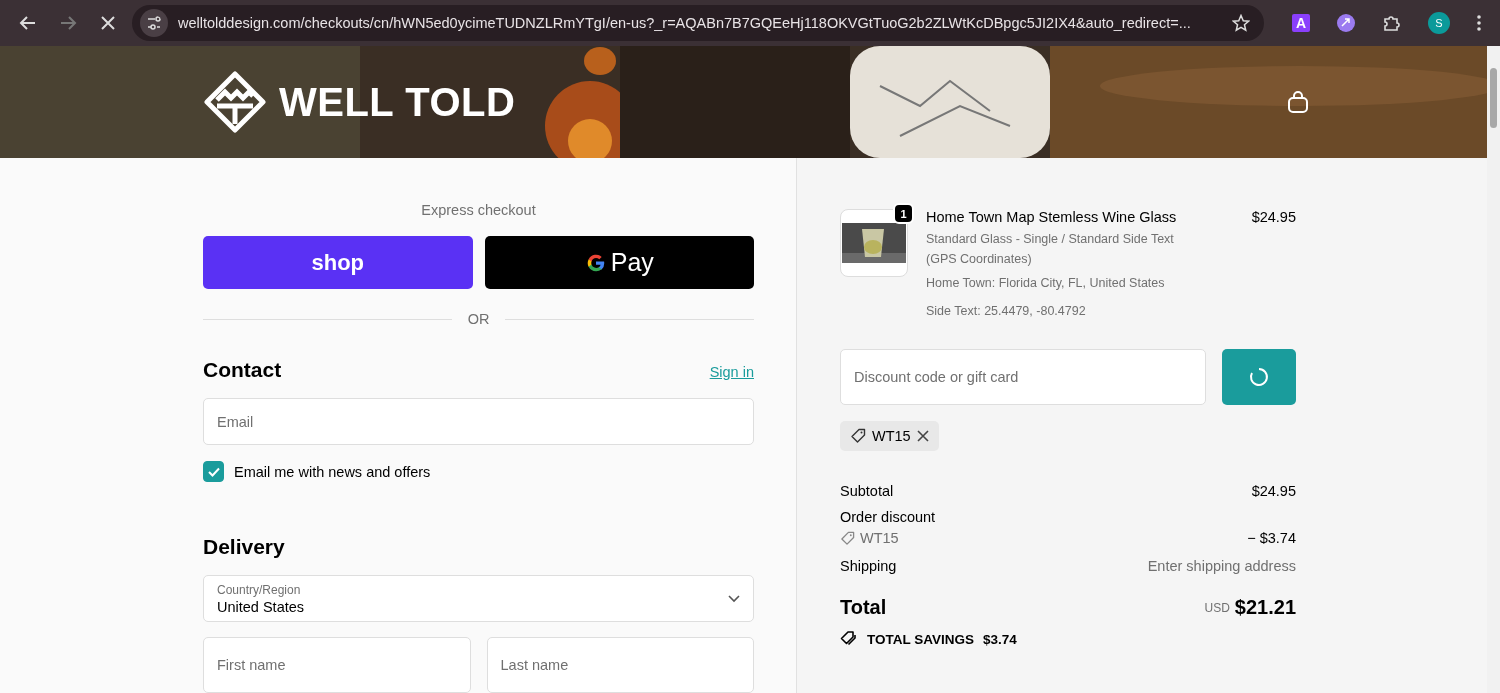  I want to click on extension-icon, so click(1346, 23).